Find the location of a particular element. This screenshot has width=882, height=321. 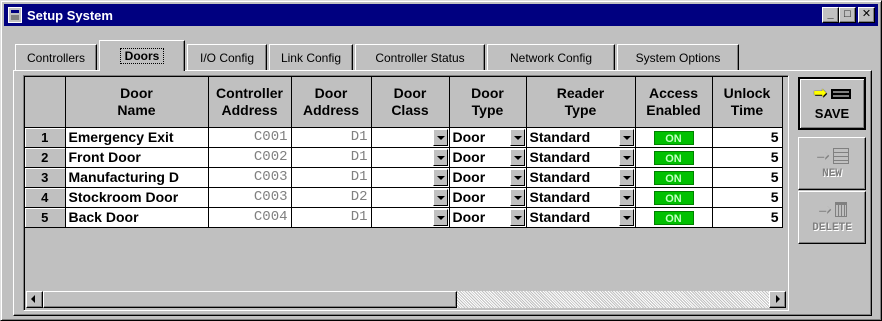

column-header-reader-type: Reader Type is located at coordinates (581, 102).